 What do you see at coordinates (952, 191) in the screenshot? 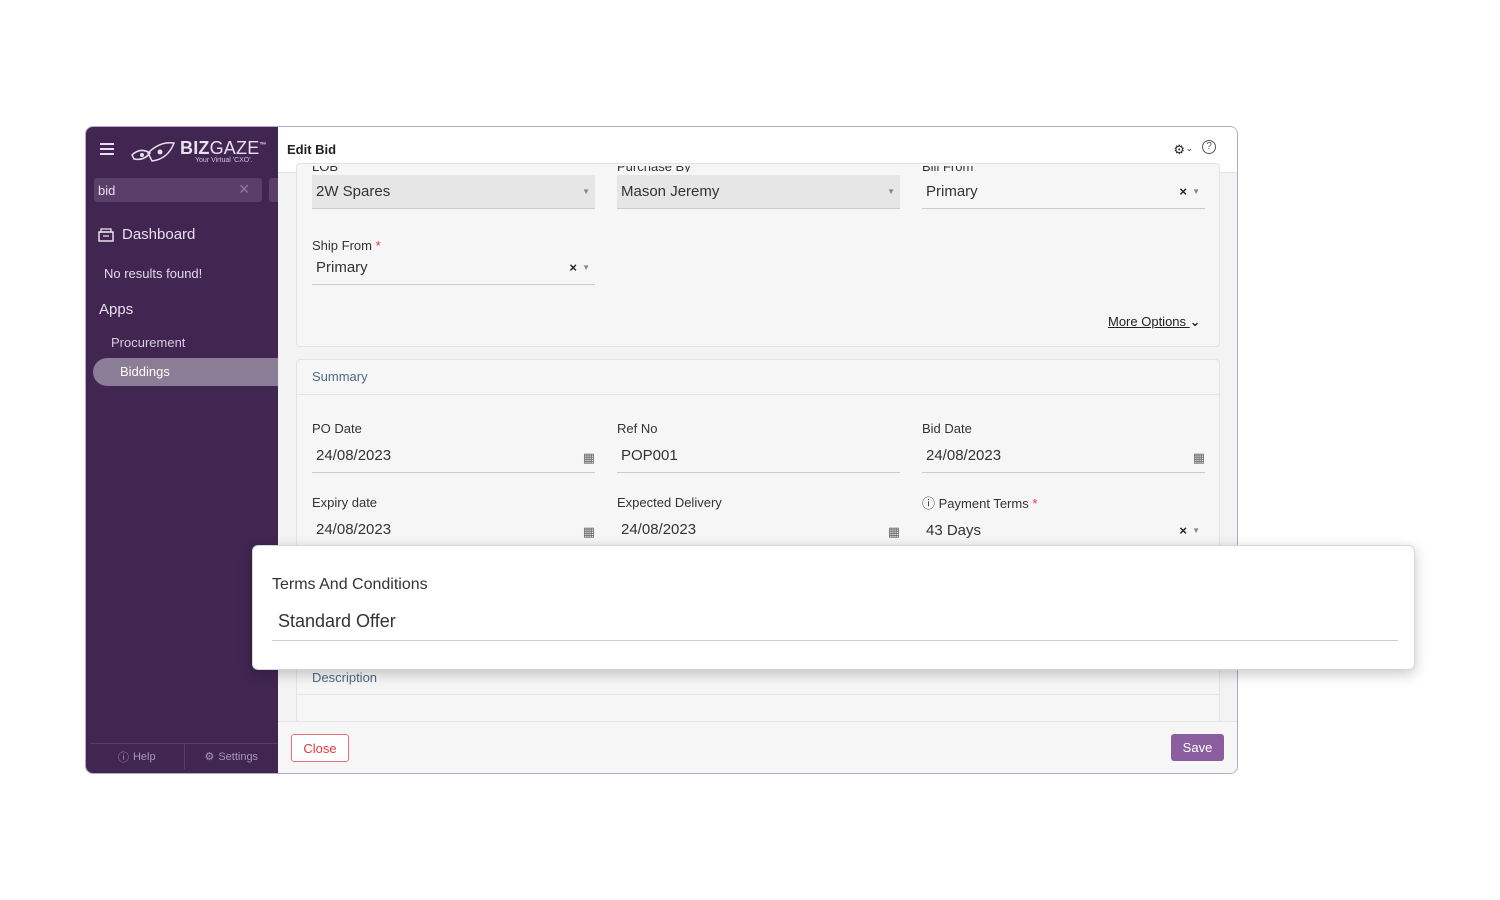
I see `bill-from-value: Primary` at bounding box center [952, 191].